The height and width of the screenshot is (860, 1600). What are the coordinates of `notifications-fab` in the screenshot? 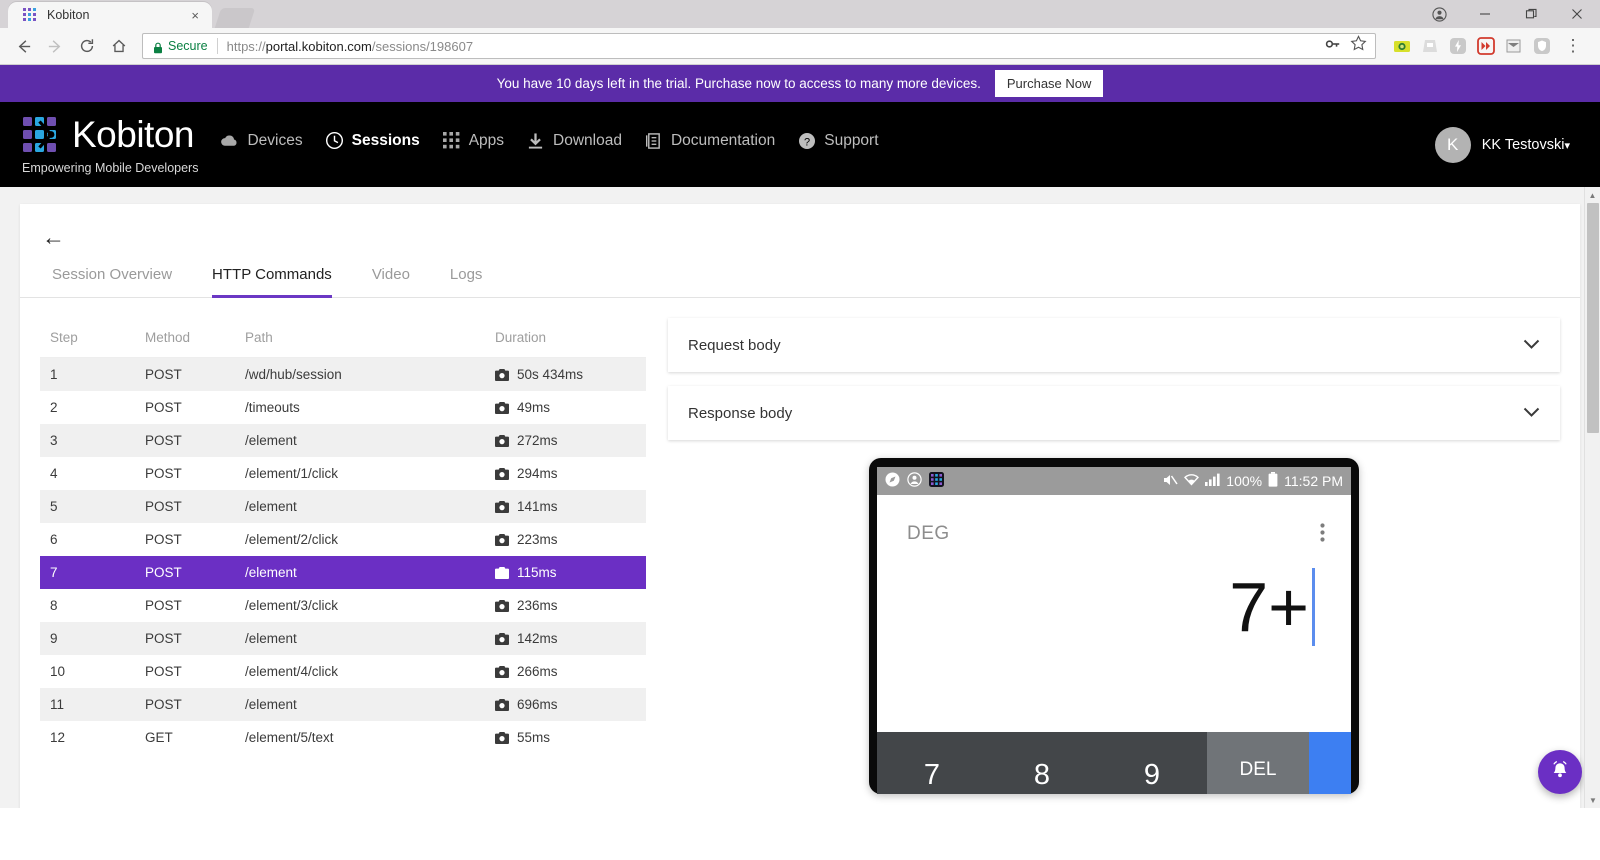 It's located at (1560, 772).